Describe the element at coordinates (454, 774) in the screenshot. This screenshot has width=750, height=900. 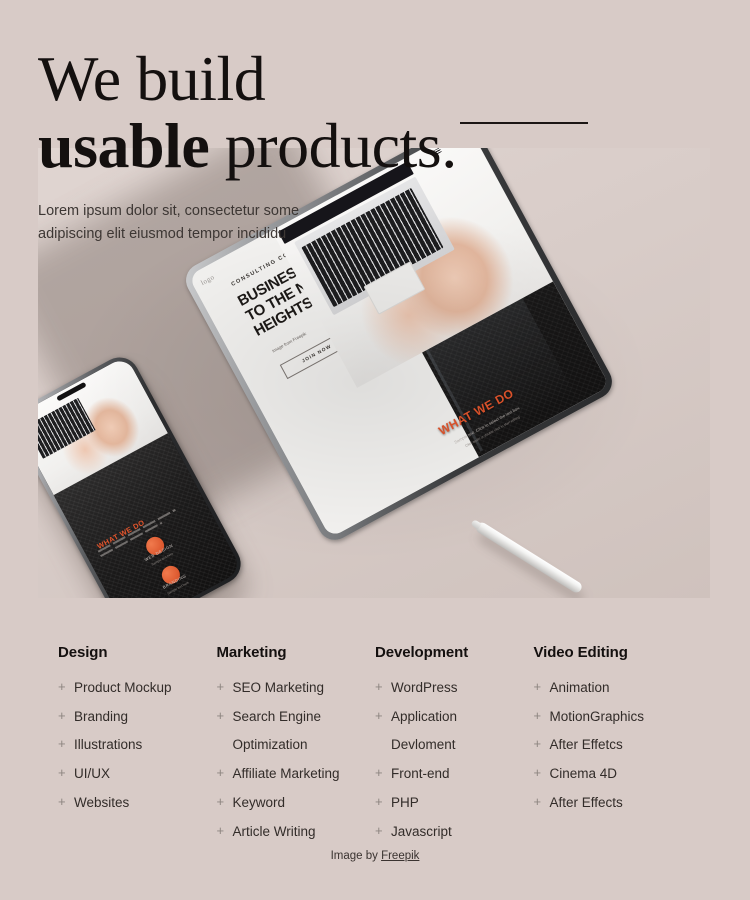
I see `list-item: + Front-end` at that location.